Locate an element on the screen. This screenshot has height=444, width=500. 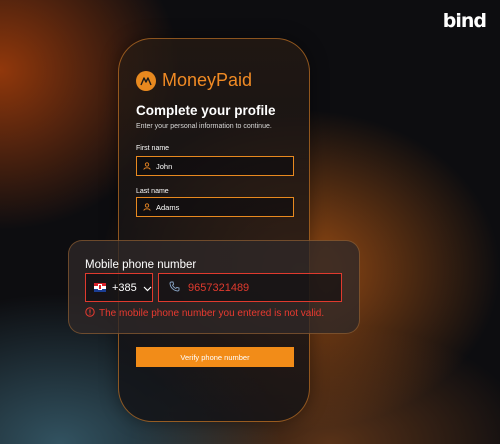
phone-number-input: 9657321489 is located at coordinates (250, 287).